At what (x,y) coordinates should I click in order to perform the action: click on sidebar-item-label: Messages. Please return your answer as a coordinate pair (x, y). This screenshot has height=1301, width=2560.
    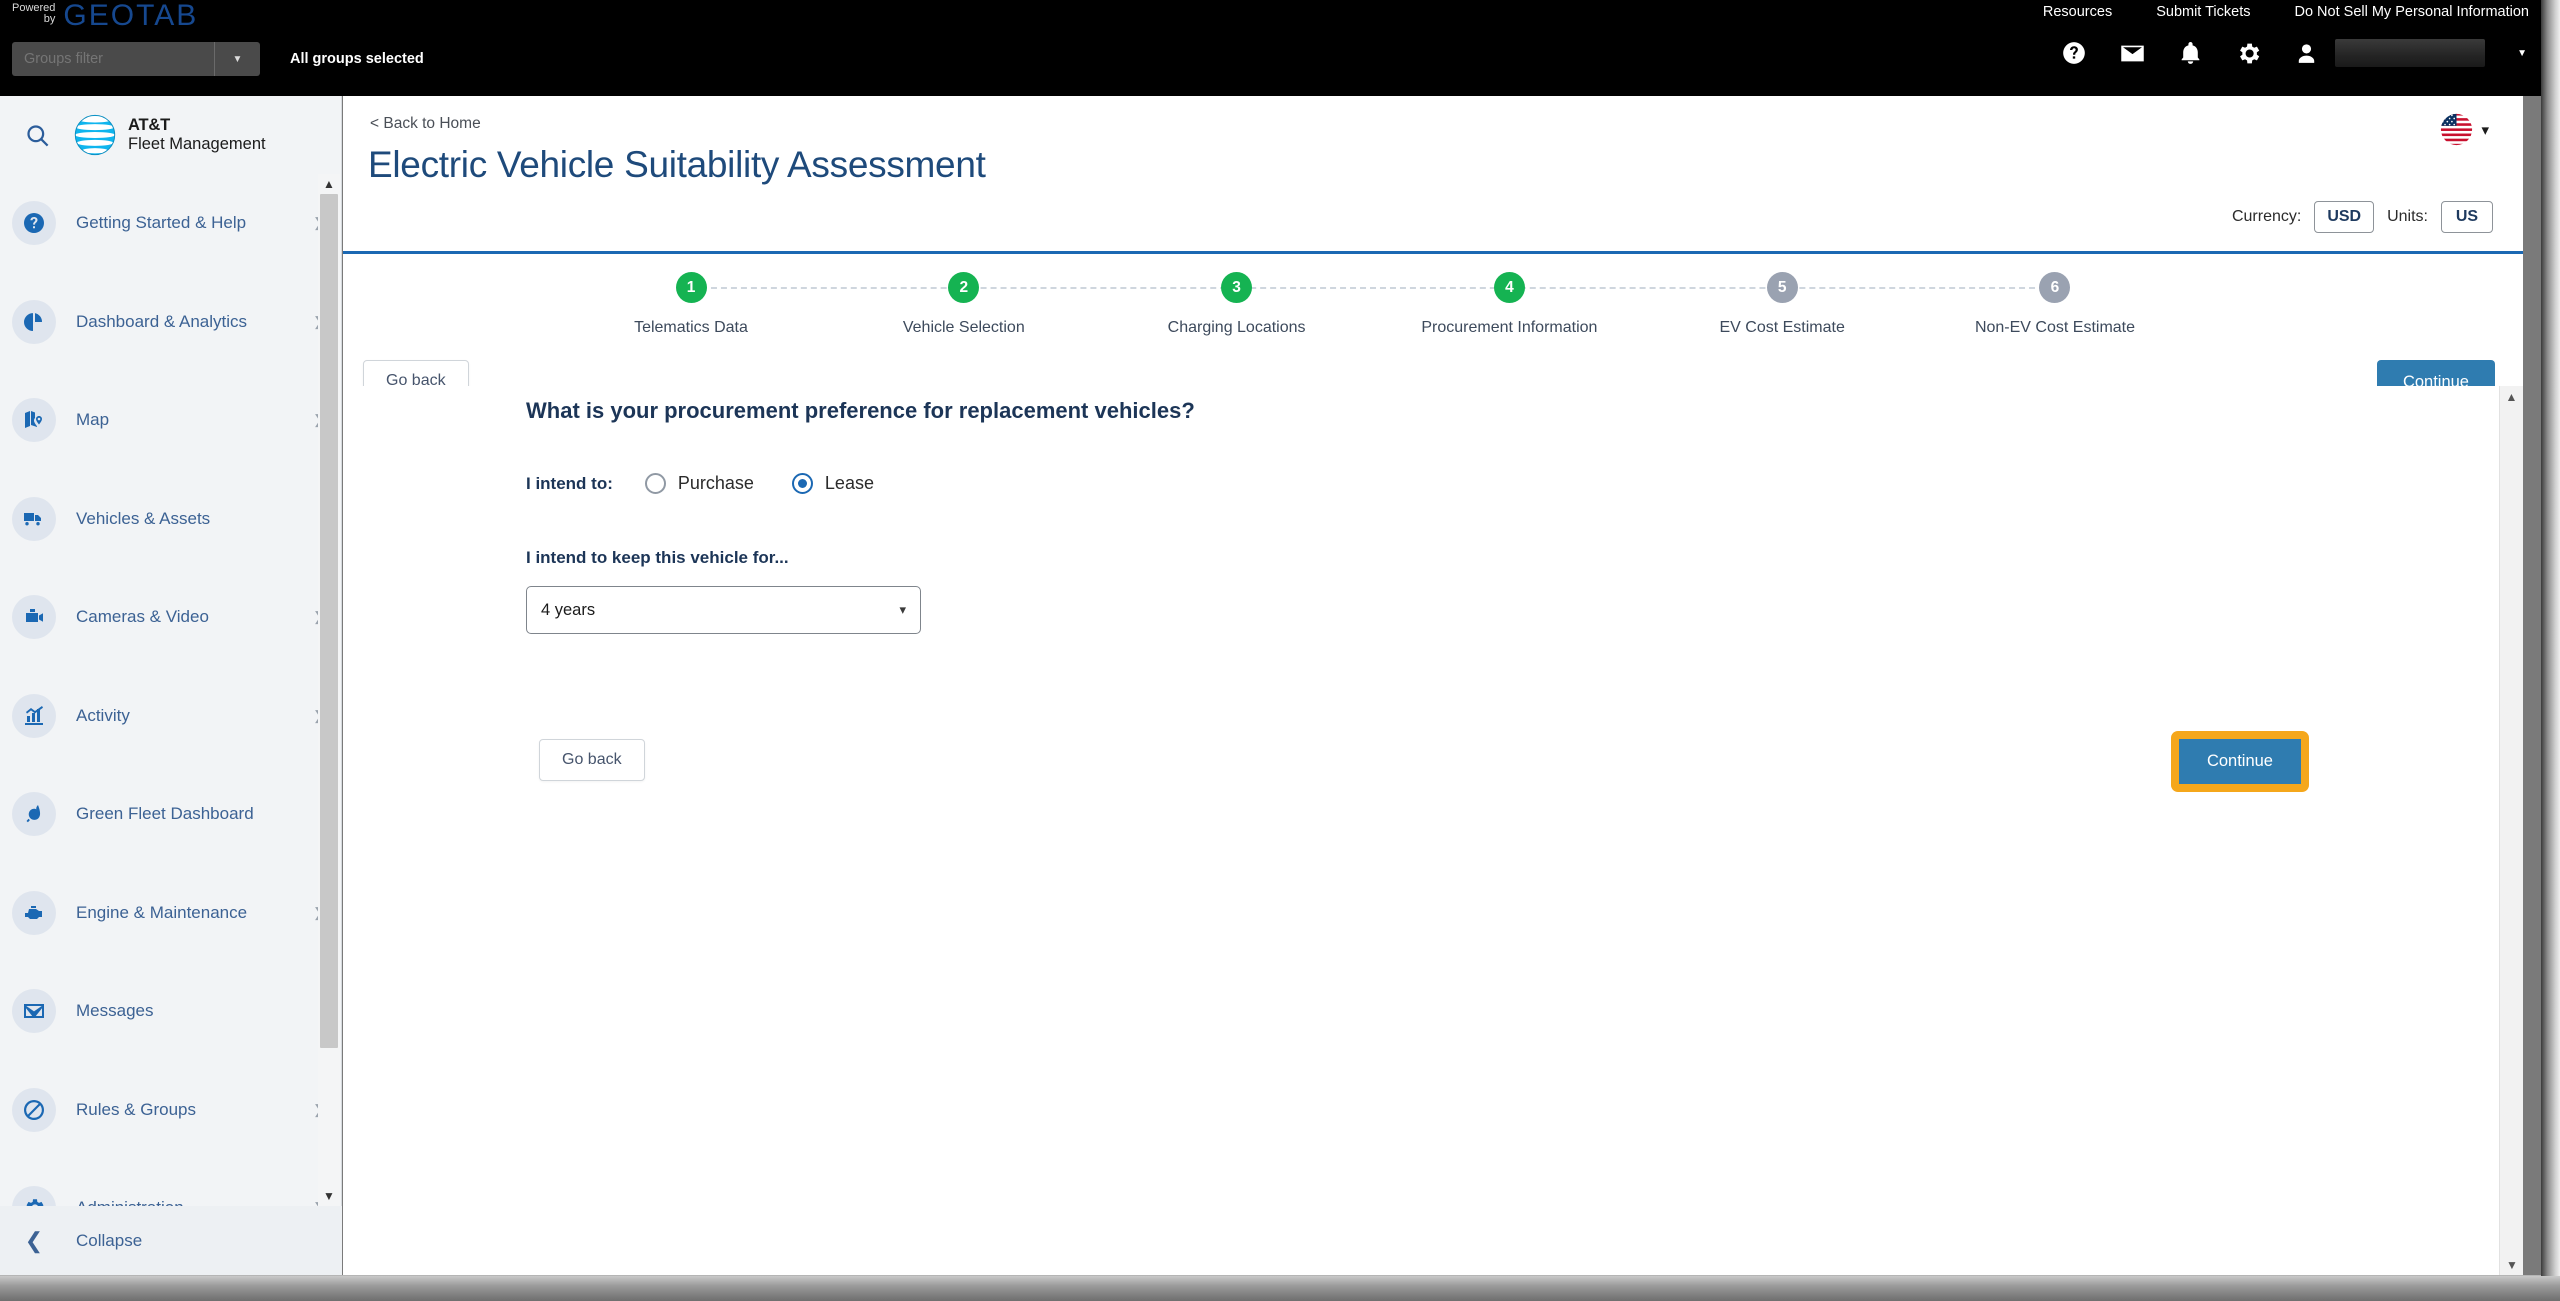
    Looking at the image, I should click on (115, 1011).